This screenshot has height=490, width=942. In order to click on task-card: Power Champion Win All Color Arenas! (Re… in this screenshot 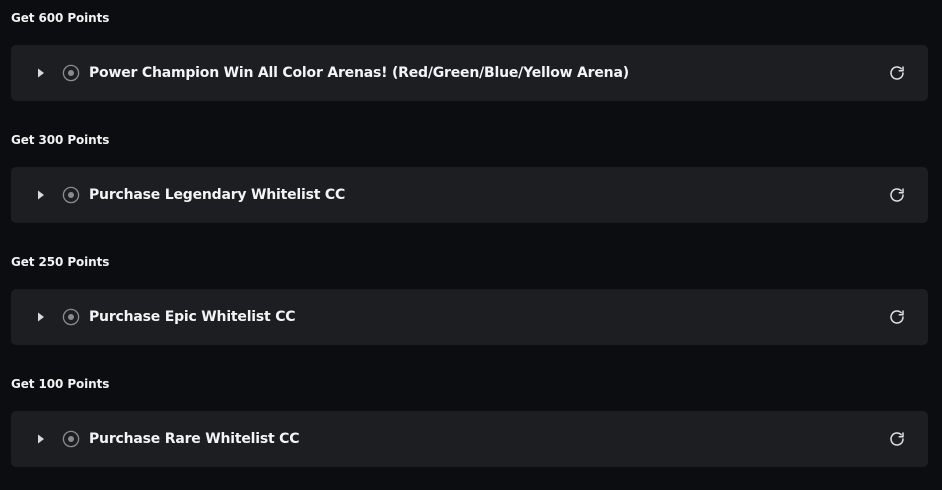, I will do `click(469, 73)`.